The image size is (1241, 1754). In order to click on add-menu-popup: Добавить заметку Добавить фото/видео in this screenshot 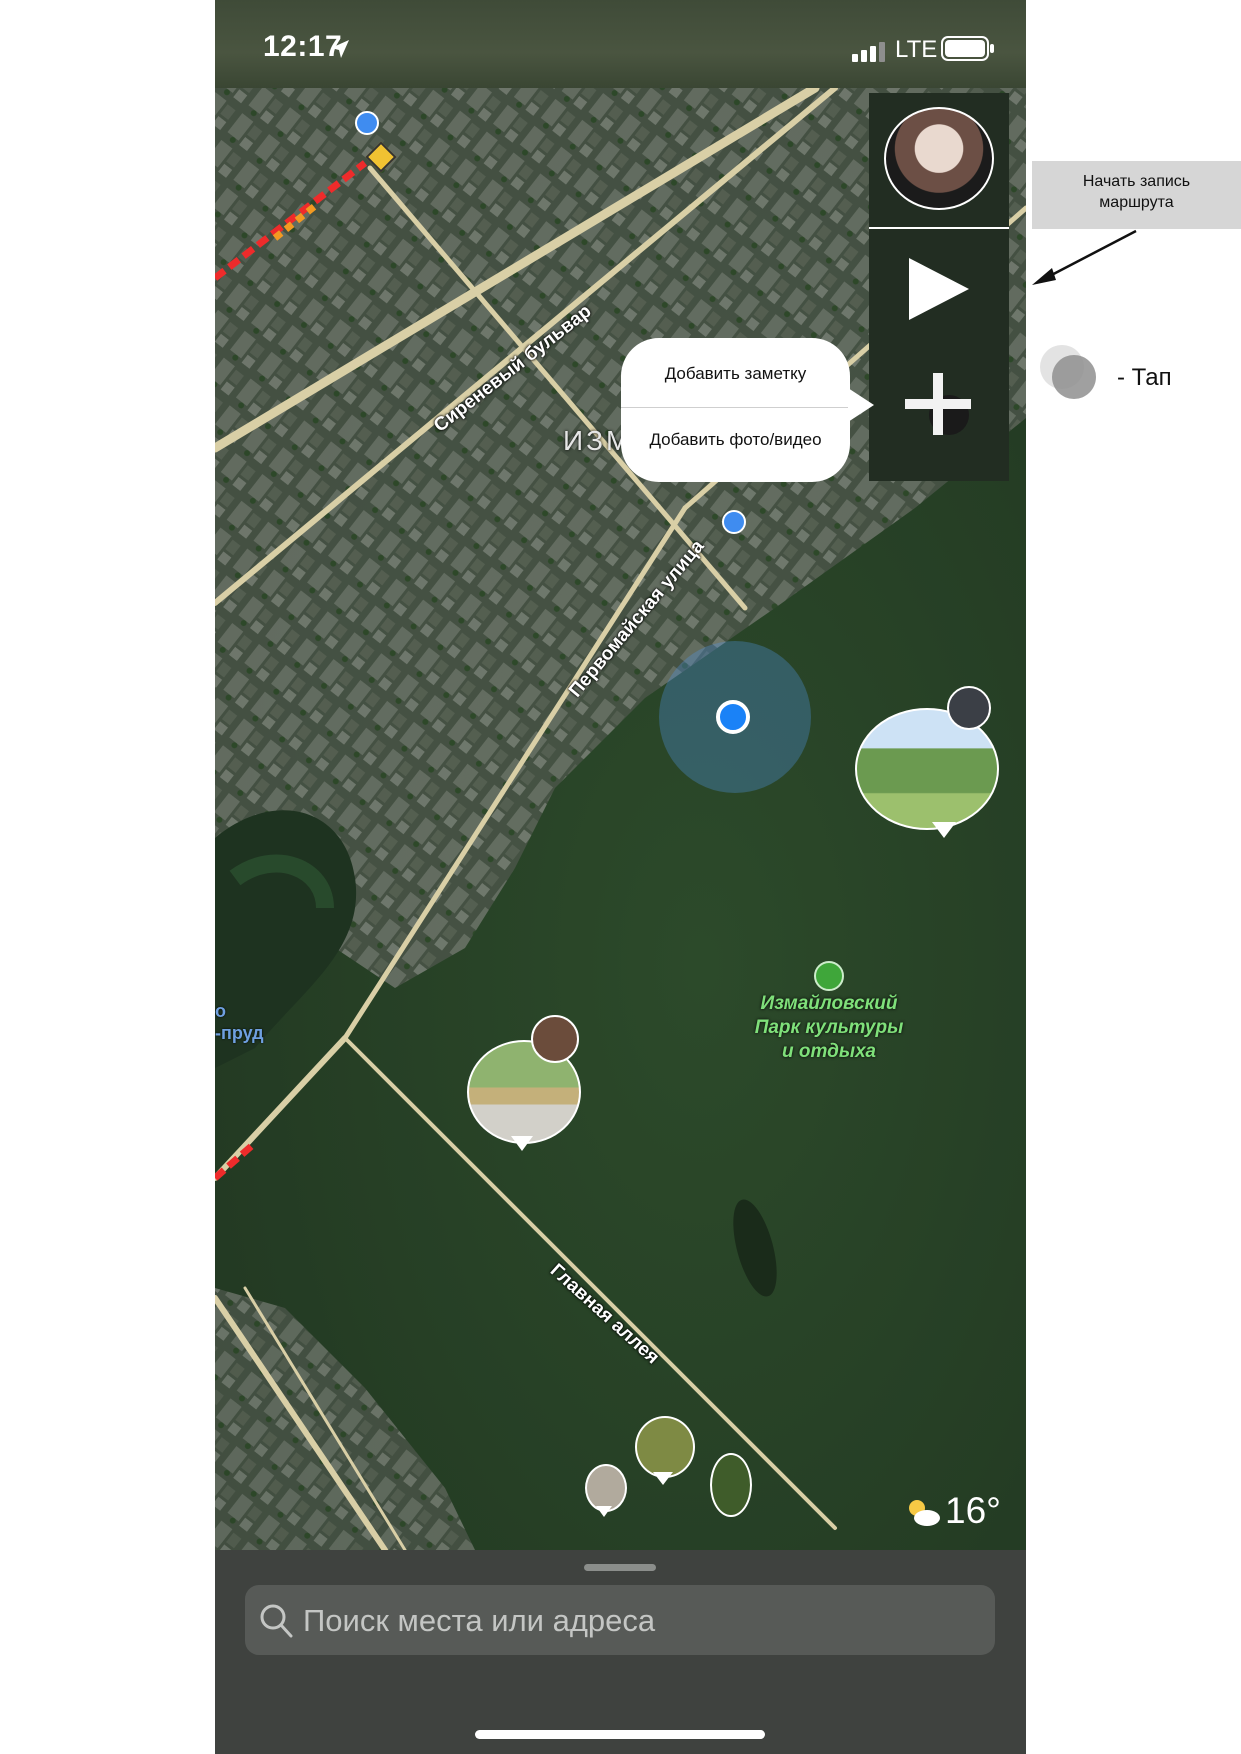, I will do `click(735, 410)`.